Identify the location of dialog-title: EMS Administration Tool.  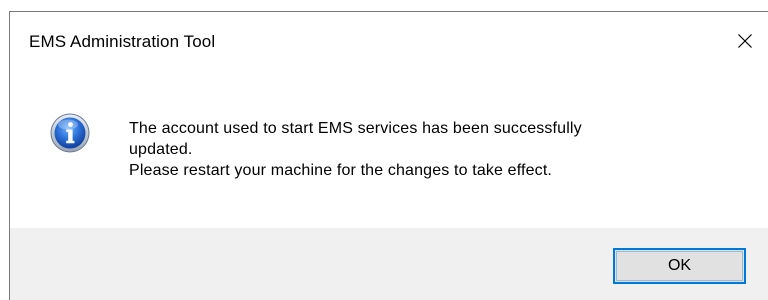
(122, 41).